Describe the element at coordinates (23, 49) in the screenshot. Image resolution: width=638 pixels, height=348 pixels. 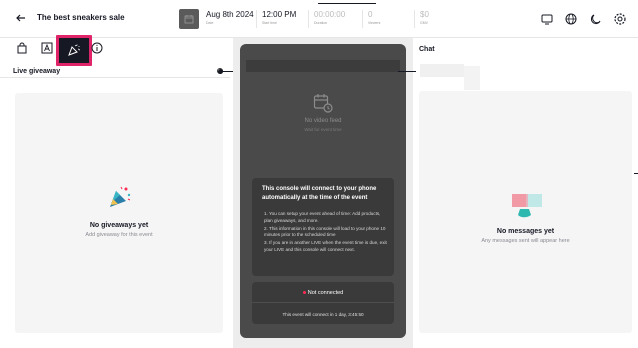
I see `shopping-bag-icon` at that location.